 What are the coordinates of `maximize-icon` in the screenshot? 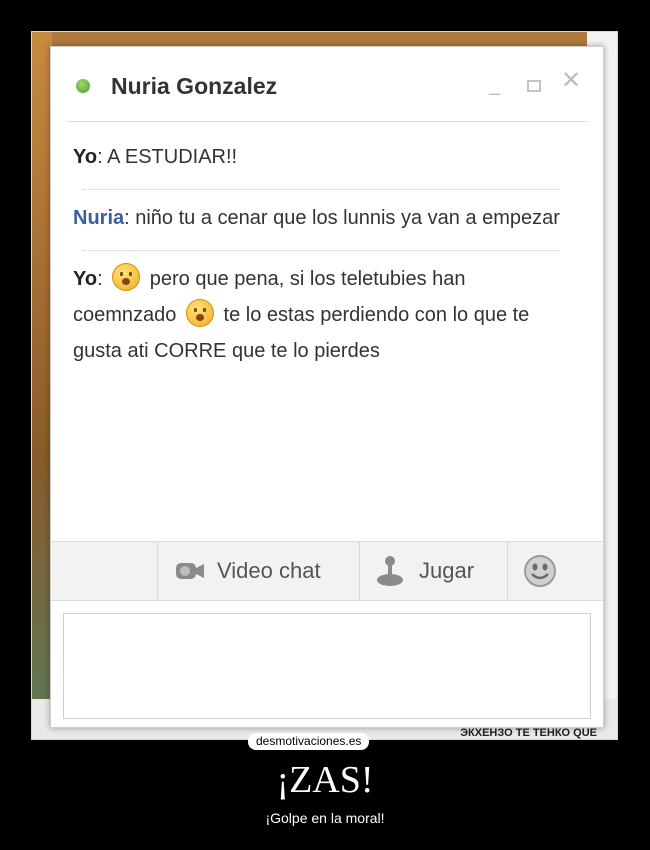 It's located at (534, 86).